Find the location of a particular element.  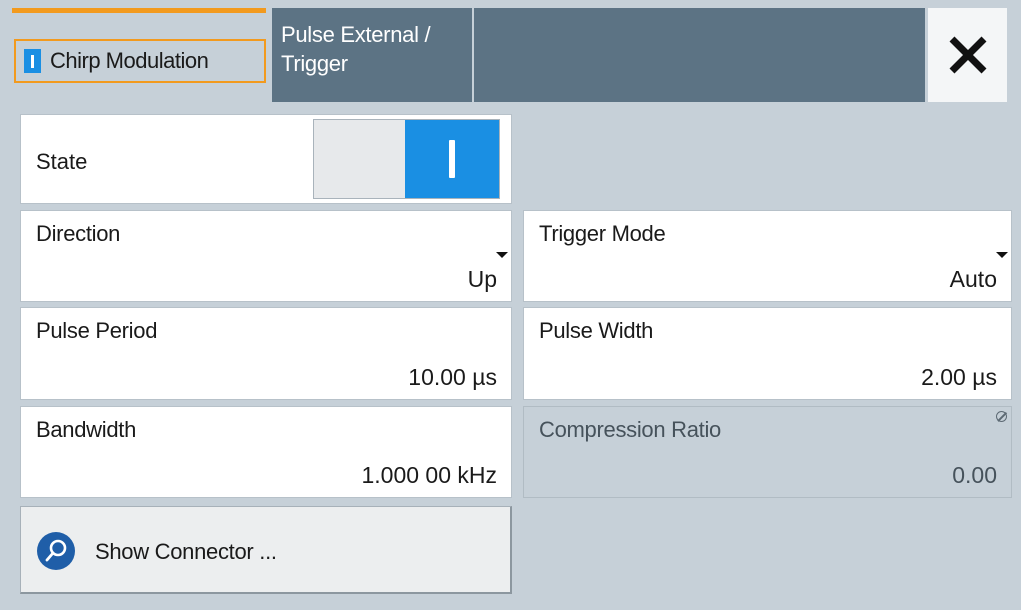

tab-pulse-external-label-line1: Pulse External / is located at coordinates (356, 34).